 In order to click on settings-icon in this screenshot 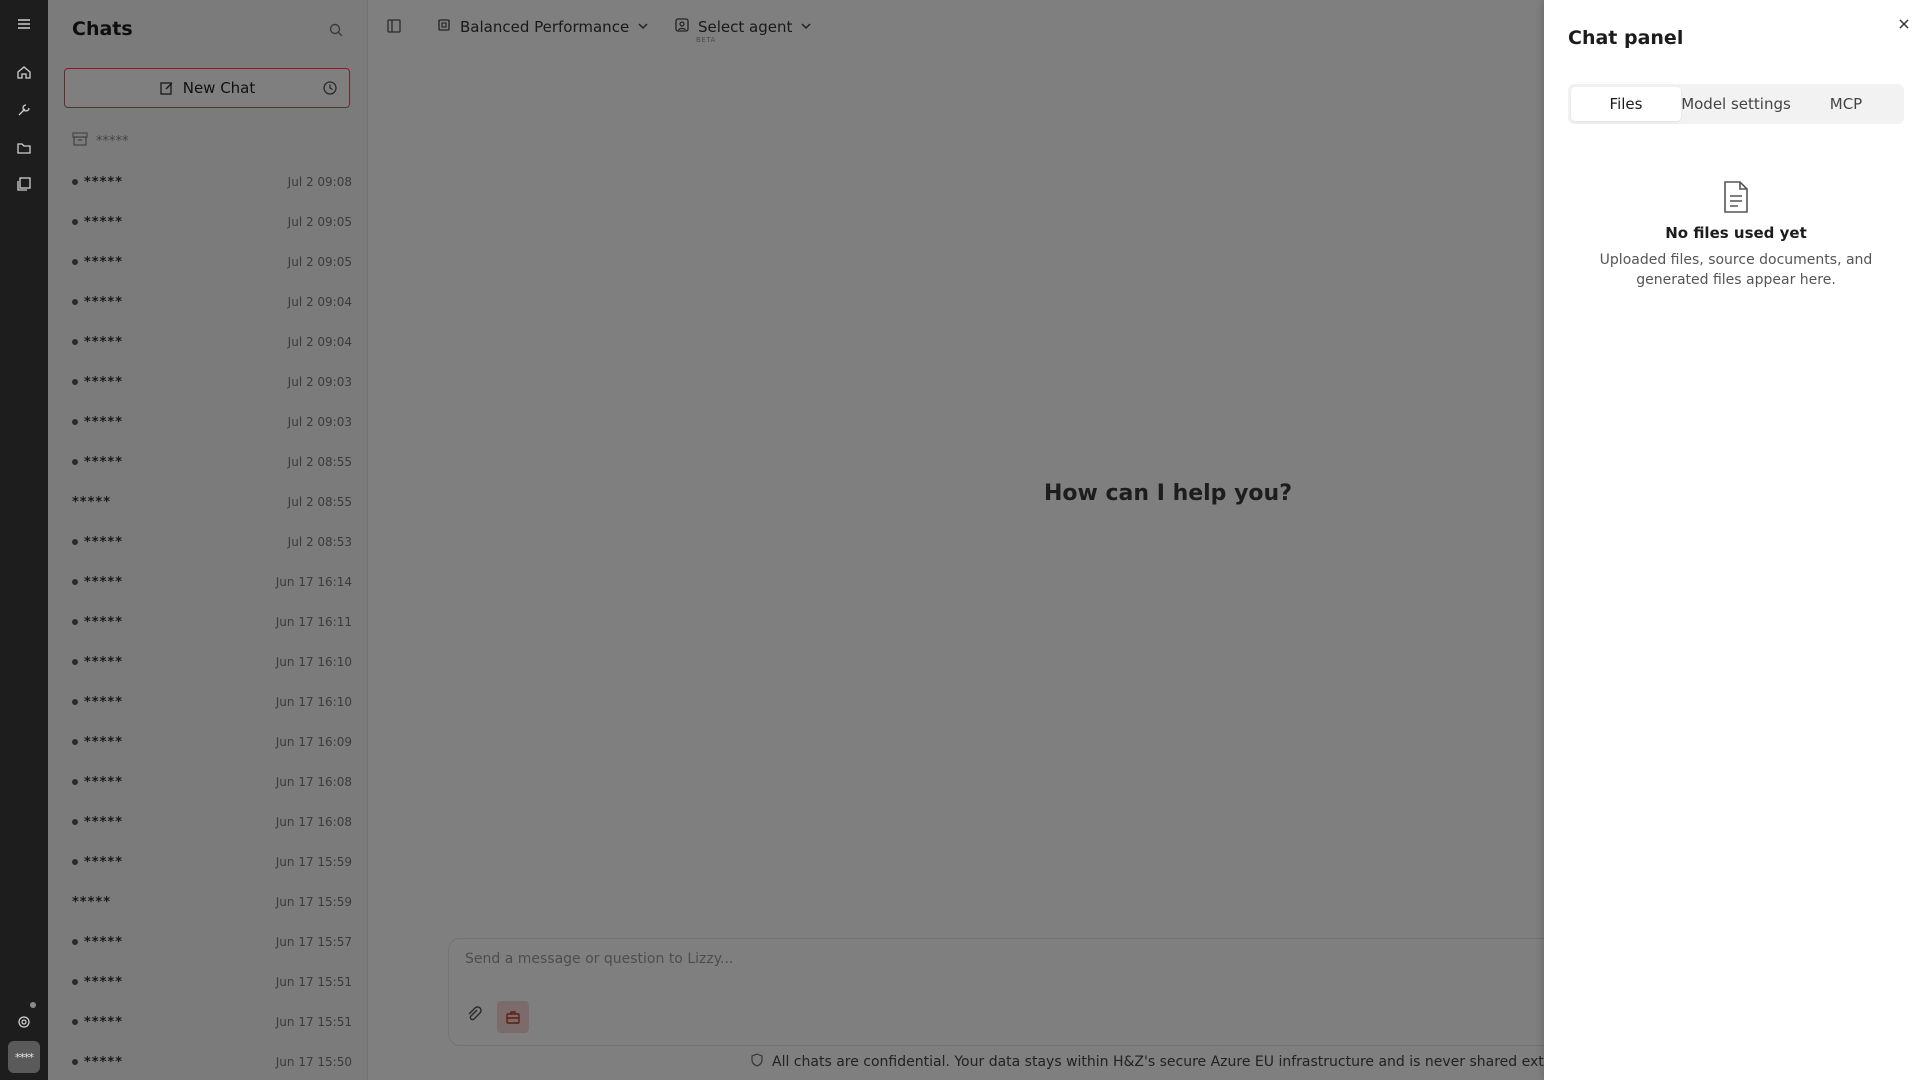, I will do `click(24, 1022)`.